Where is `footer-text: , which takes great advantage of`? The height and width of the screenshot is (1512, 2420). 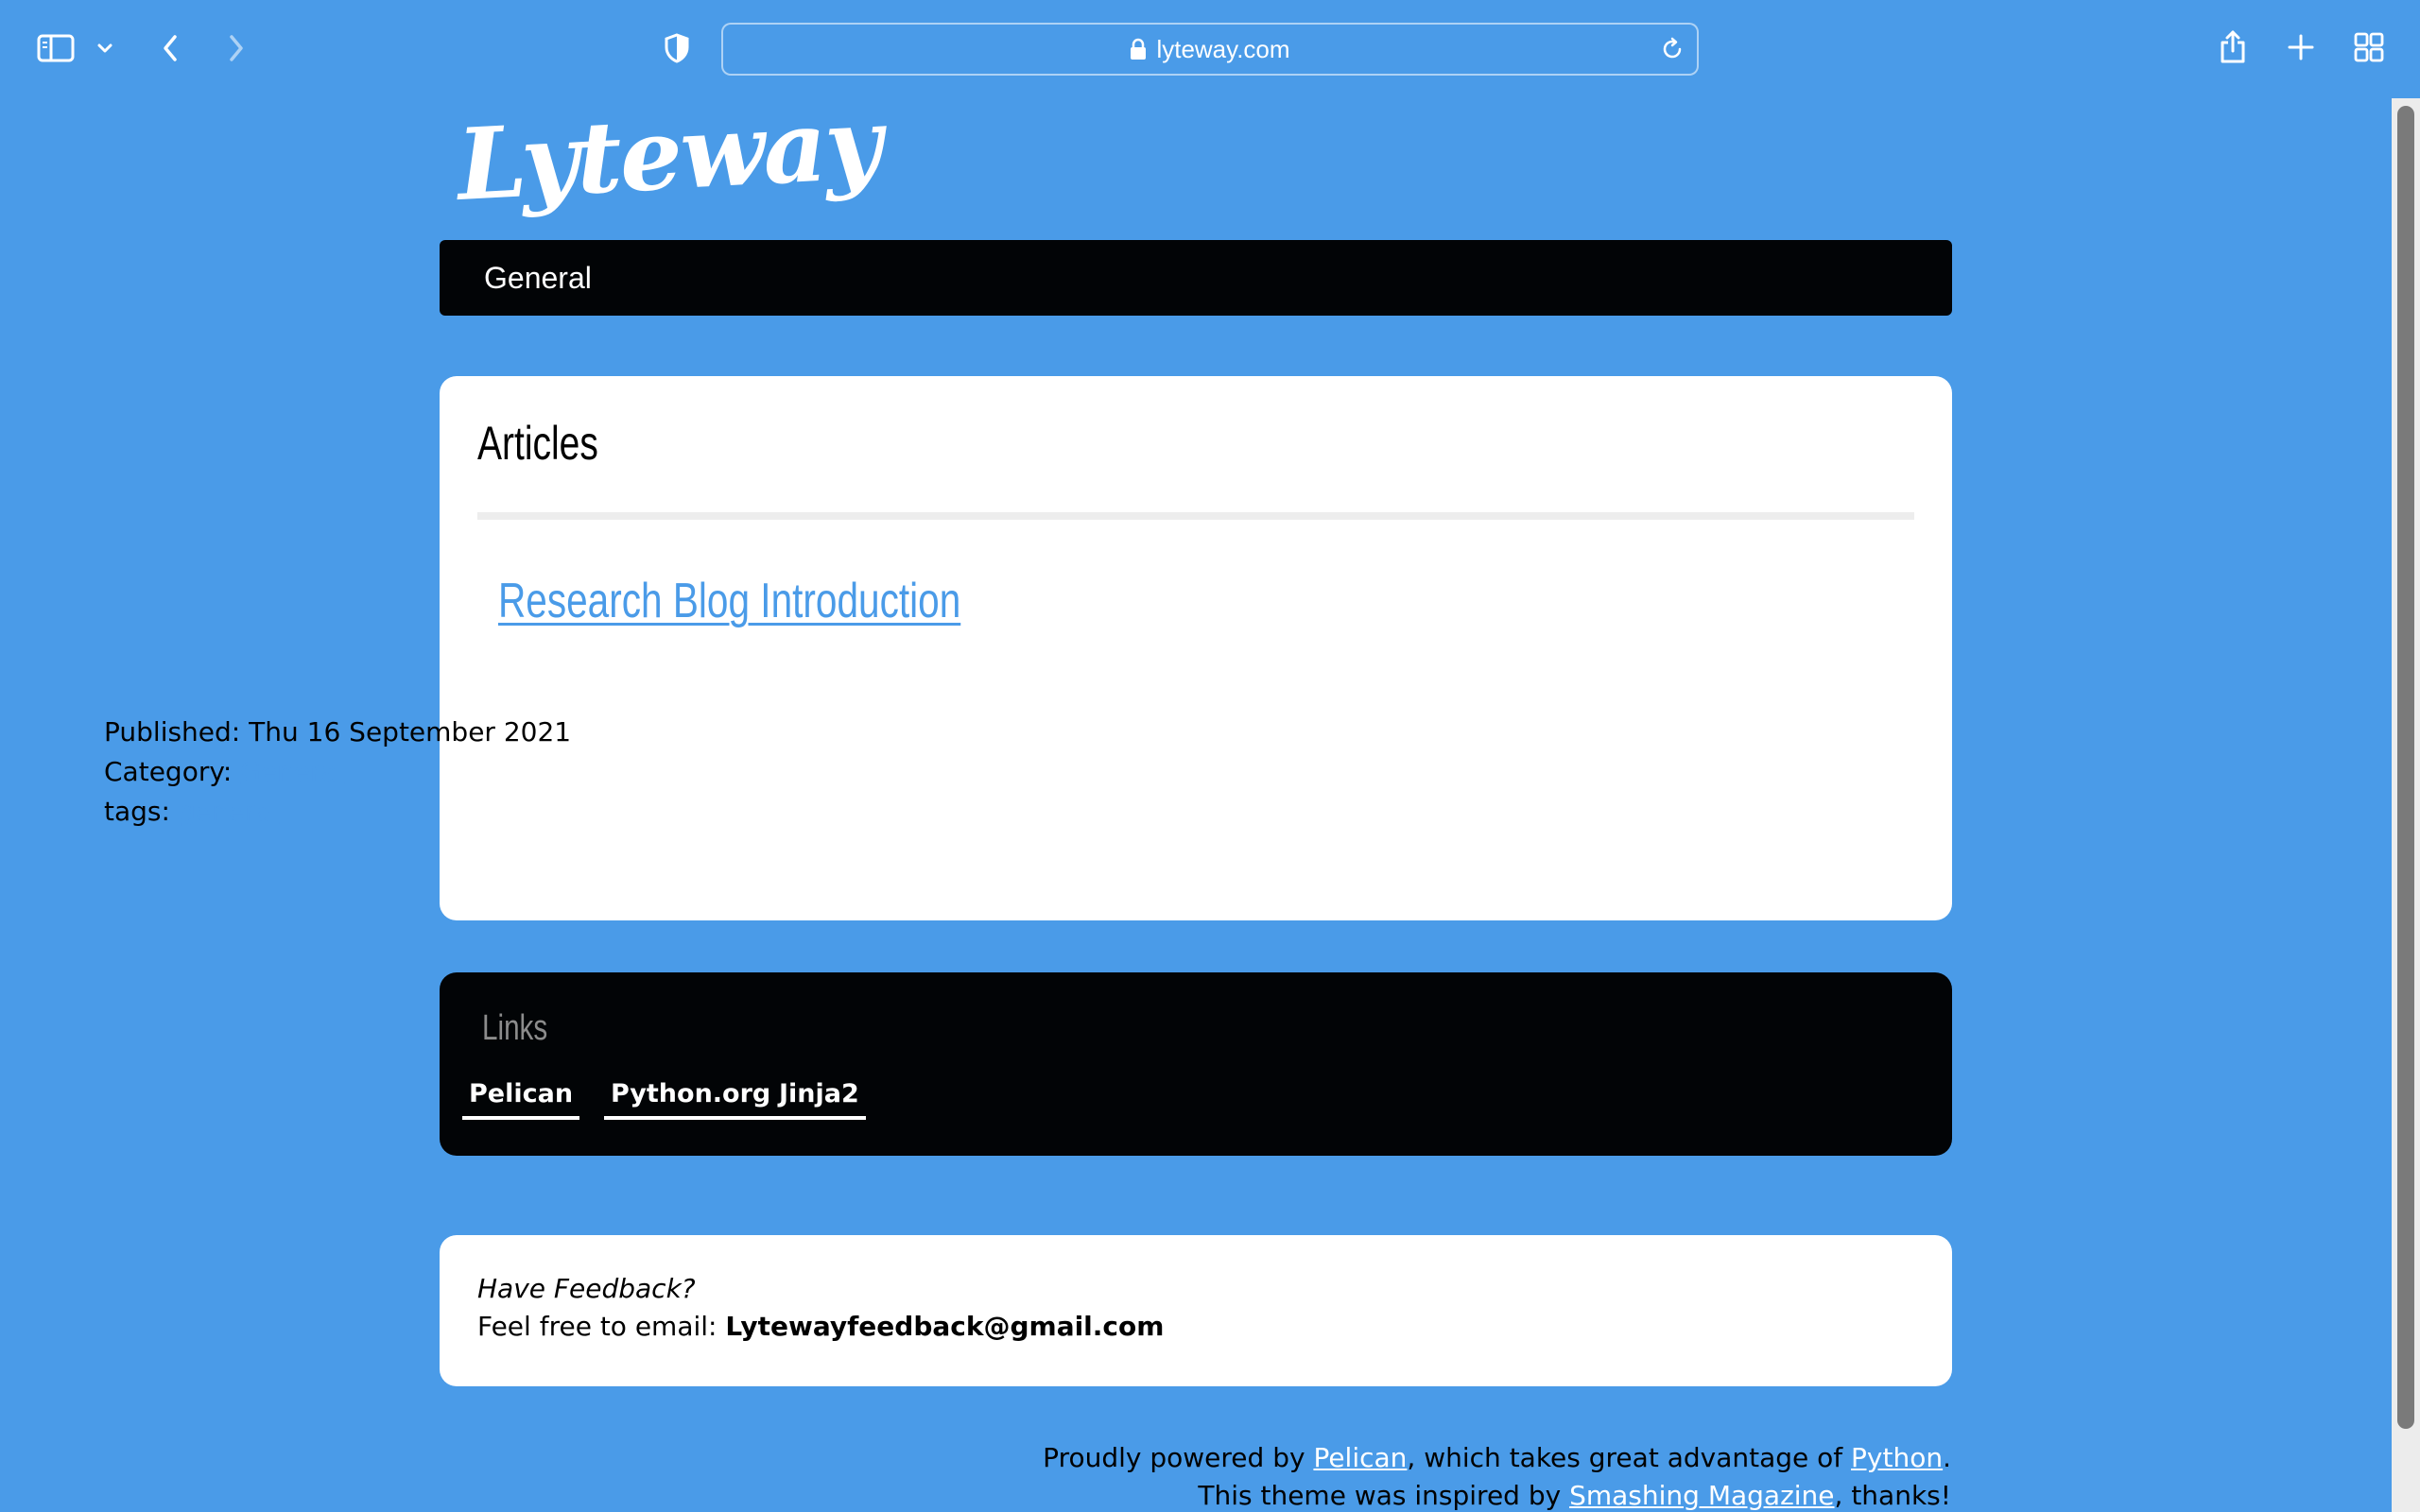 footer-text: , which takes great advantage of is located at coordinates (1630, 1457).